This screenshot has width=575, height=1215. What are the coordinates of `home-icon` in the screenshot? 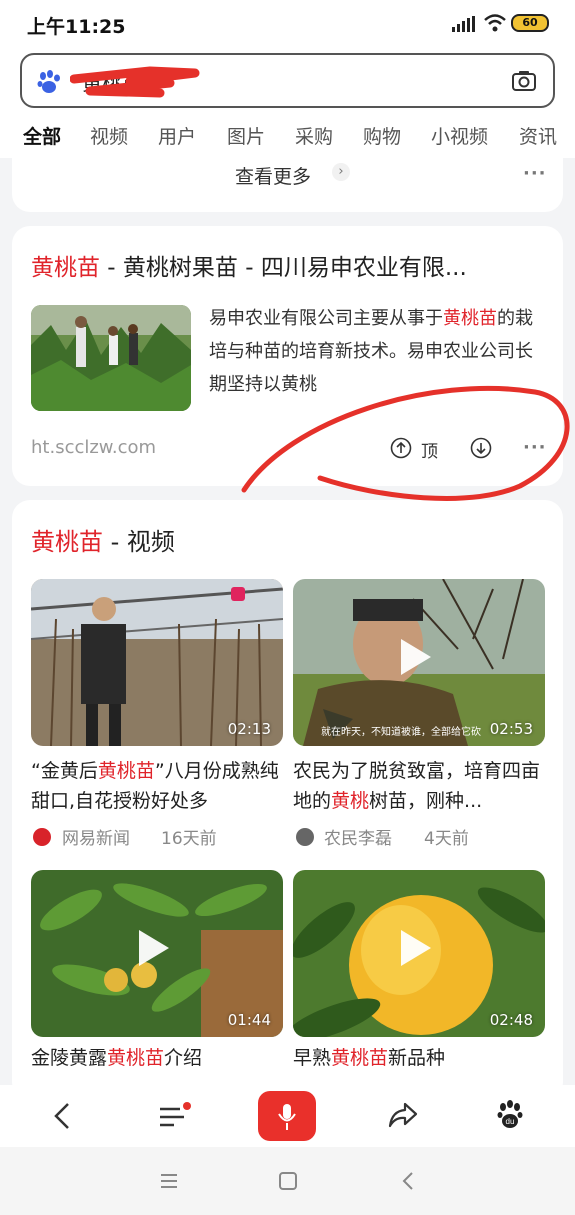 It's located at (288, 1181).